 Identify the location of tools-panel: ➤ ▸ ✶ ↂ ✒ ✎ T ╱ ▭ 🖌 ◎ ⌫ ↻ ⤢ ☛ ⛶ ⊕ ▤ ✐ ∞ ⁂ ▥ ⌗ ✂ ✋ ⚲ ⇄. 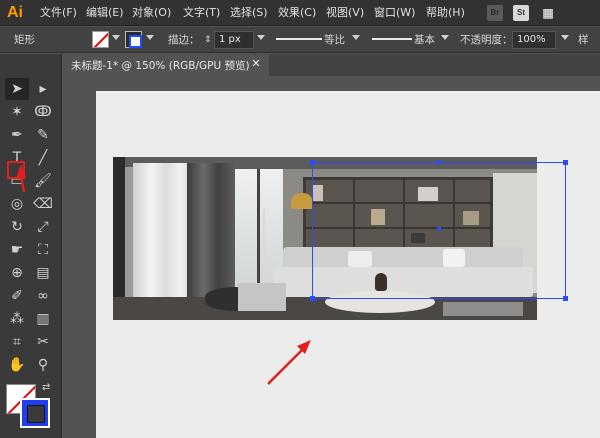
(31, 246).